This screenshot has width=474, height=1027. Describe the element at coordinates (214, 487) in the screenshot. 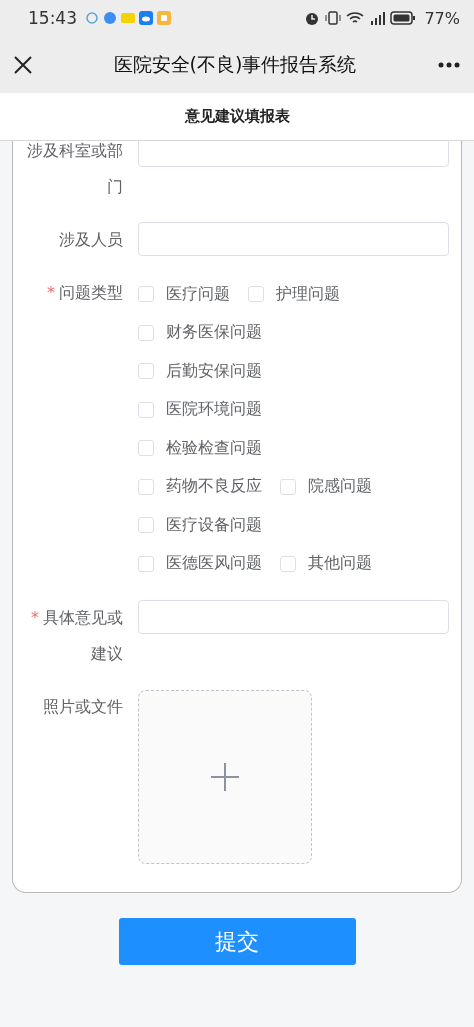

I see `checkbox-label: 药物不良反应` at that location.